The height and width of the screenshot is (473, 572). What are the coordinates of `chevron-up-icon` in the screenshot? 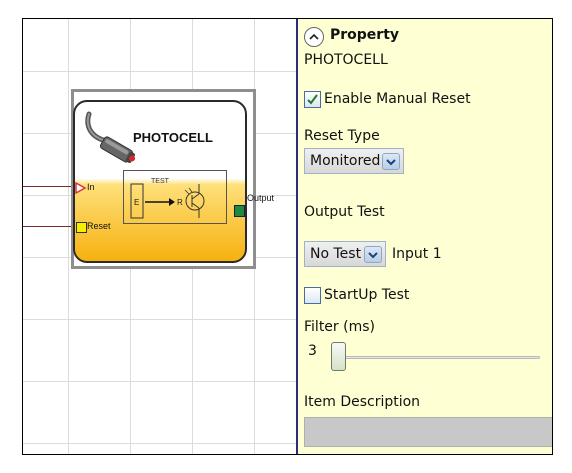 It's located at (314, 36).